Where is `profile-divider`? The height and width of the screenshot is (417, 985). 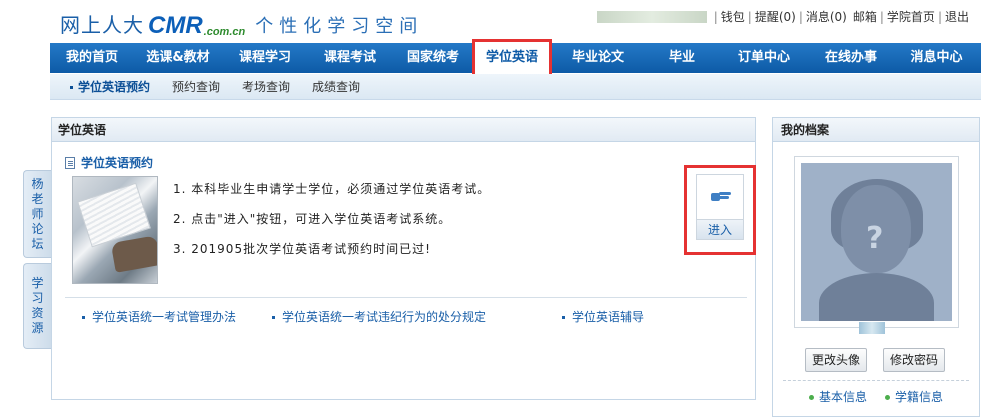 profile-divider is located at coordinates (876, 380).